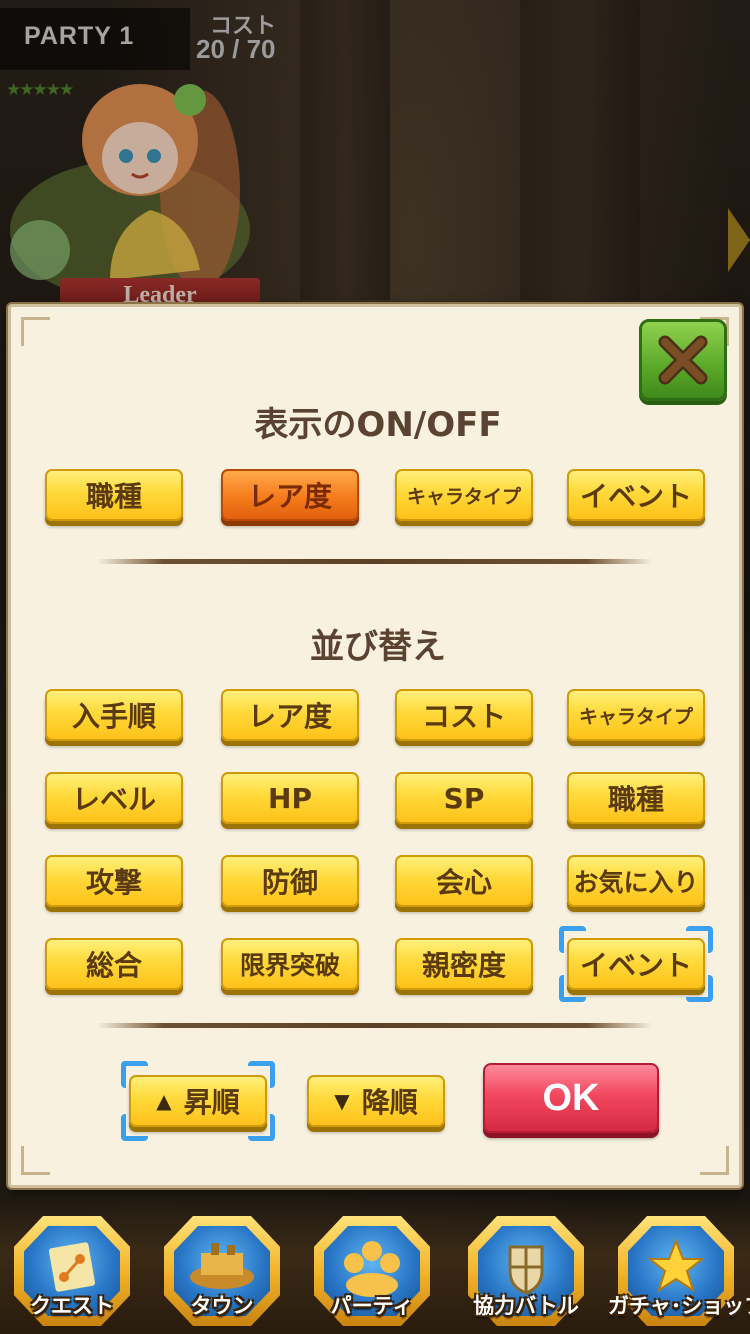 Image resolution: width=750 pixels, height=1334 pixels. I want to click on display-toggle-job: 職種, so click(114, 495).